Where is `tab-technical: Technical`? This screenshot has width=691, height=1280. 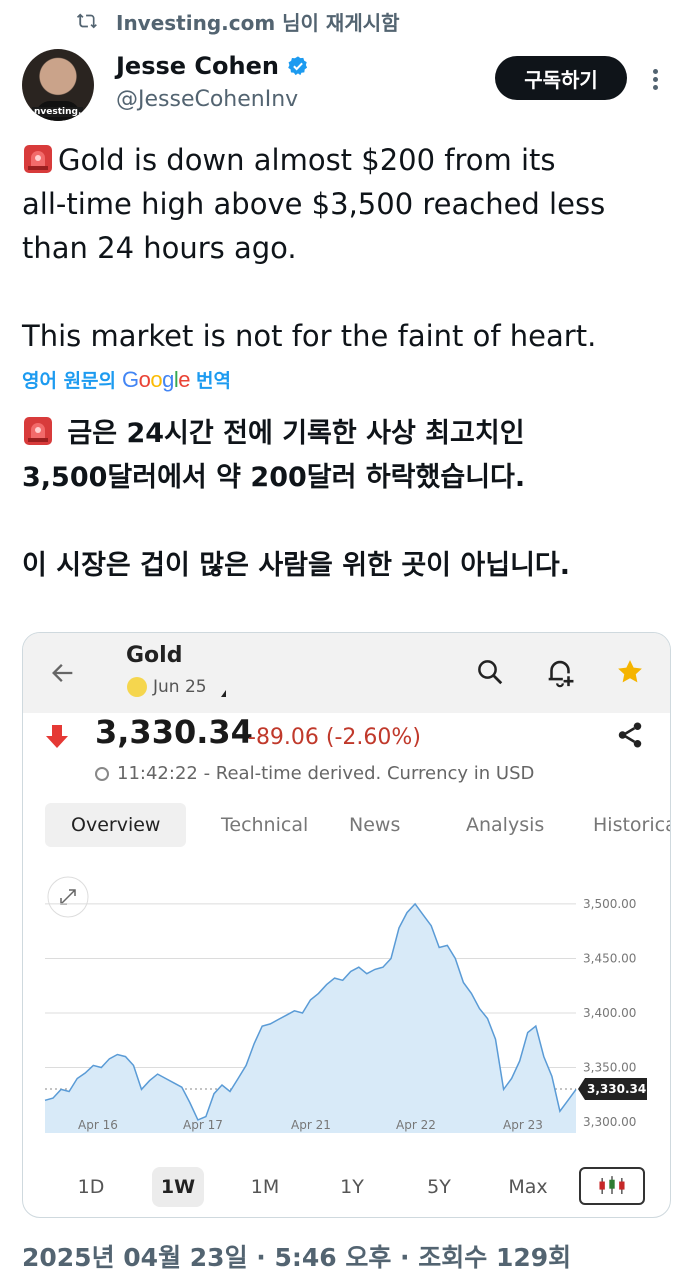 tab-technical: Technical is located at coordinates (264, 825).